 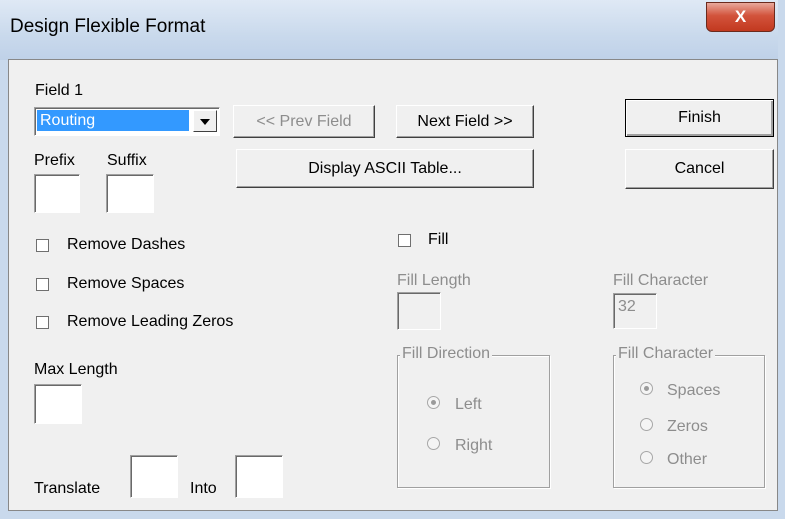 What do you see at coordinates (404, 240) in the screenshot?
I see `fill-checkbox` at bounding box center [404, 240].